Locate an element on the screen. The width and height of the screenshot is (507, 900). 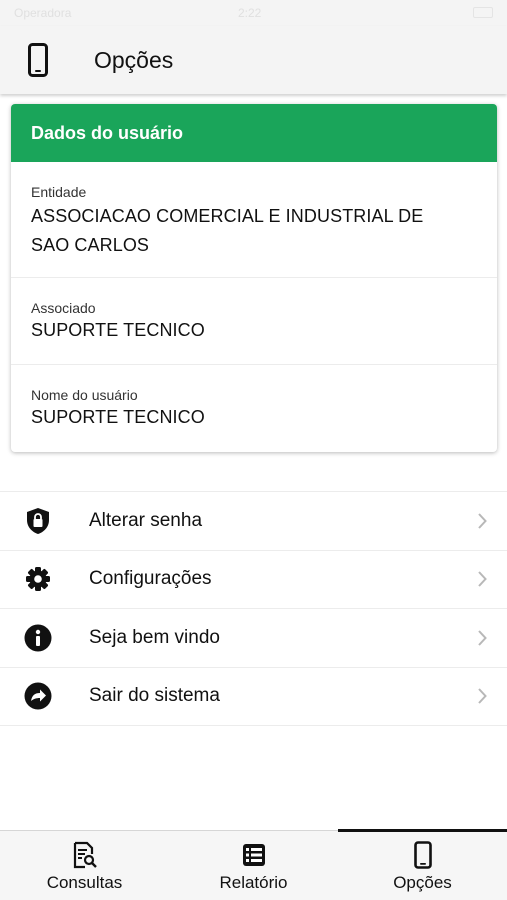
battery-icon is located at coordinates (483, 12).